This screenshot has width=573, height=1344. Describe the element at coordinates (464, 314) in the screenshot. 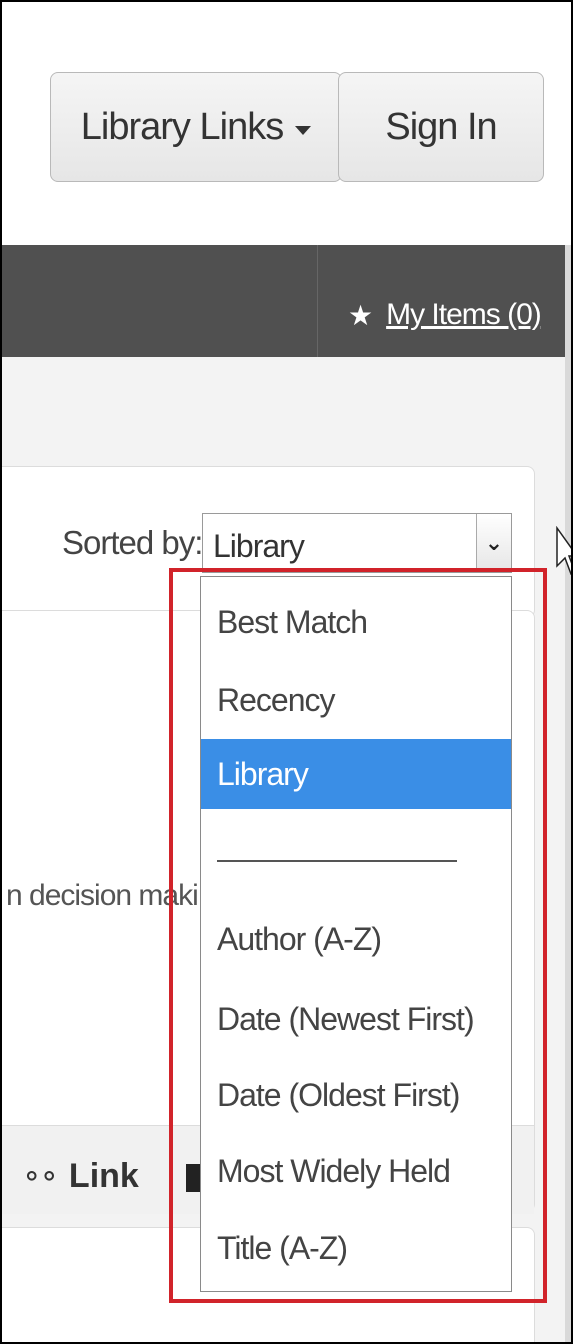

I see `my-items-label: My Items (0)` at that location.